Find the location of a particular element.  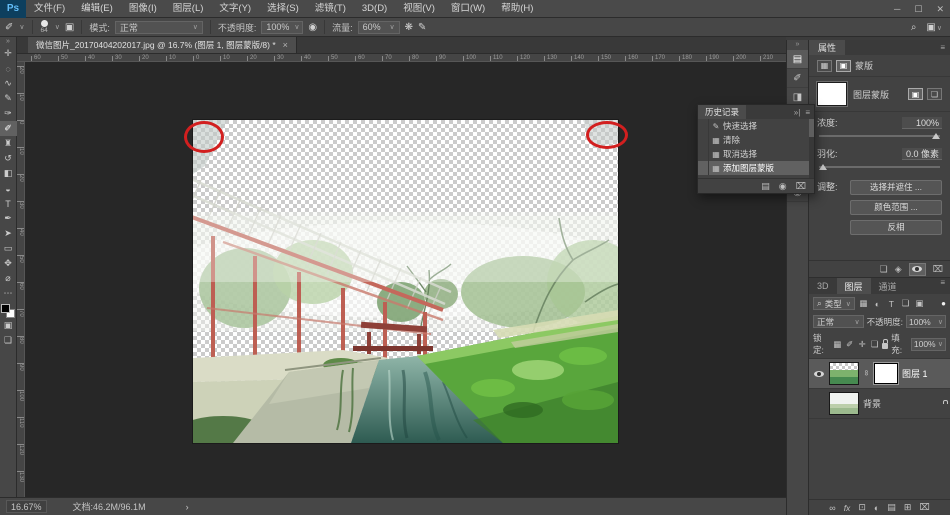

snapshot-icon: ◉ is located at coordinates (783, 186).